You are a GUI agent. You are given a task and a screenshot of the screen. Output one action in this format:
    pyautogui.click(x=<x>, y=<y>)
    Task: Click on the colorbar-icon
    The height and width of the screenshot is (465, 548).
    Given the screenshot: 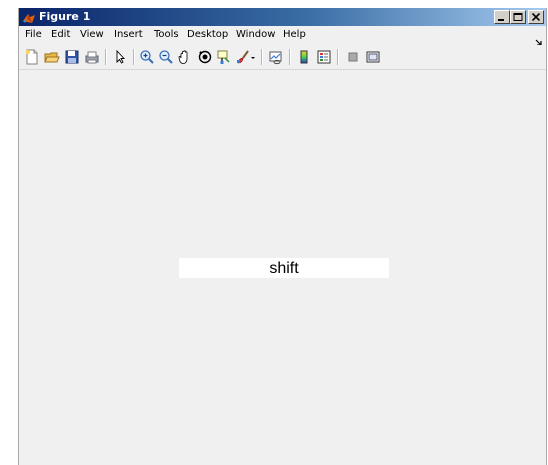 What is the action you would take?
    pyautogui.click(x=304, y=57)
    